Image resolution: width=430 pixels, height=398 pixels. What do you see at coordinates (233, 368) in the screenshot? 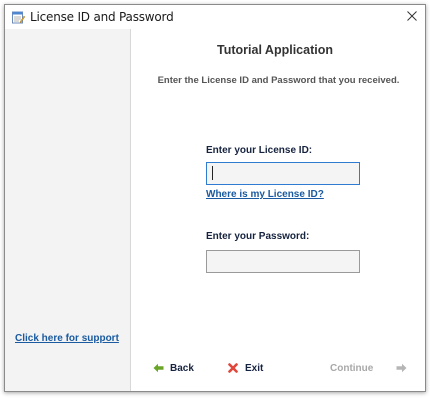
I see `x-icon` at bounding box center [233, 368].